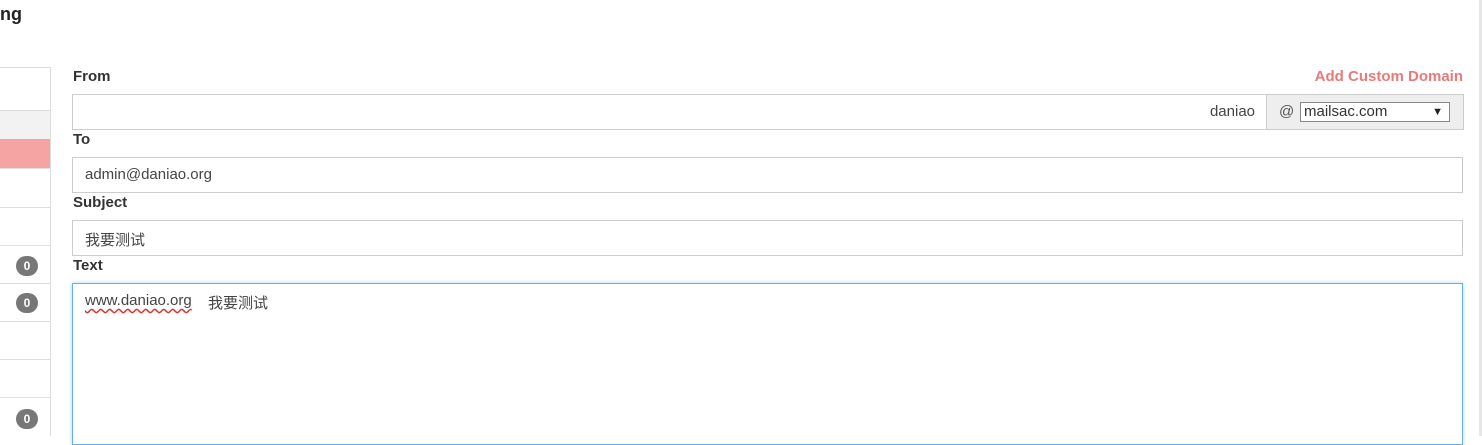  Describe the element at coordinates (238, 303) in the screenshot. I see `message-text: 我要测试` at that location.